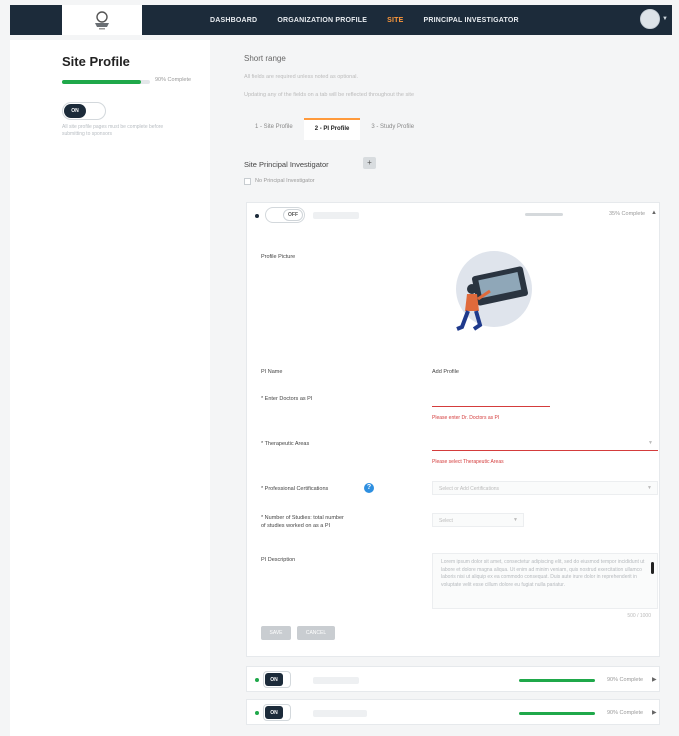  I want to click on pi-name-value: Add Profile, so click(445, 372).